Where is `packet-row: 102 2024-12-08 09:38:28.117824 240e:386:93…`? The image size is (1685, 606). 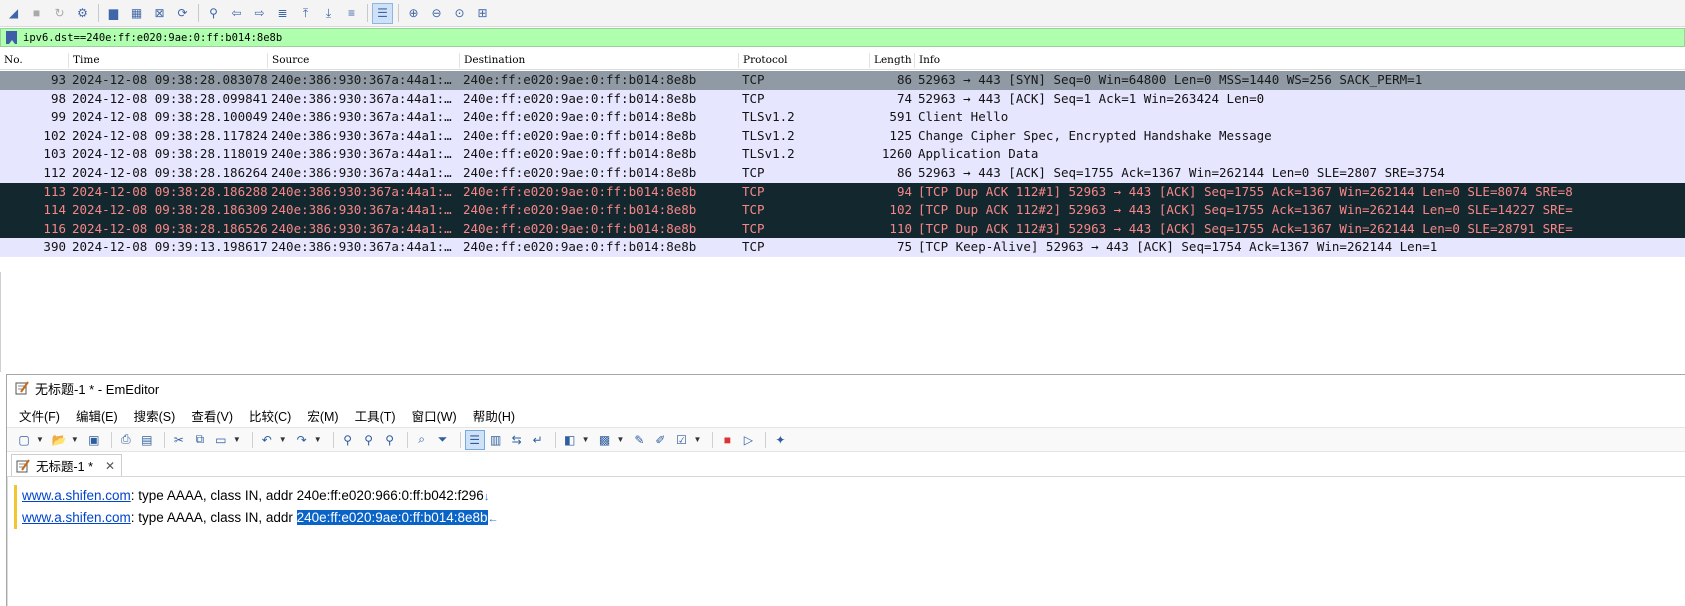
packet-row: 102 2024-12-08 09:38:28.117824 240e:386:93… is located at coordinates (842, 136).